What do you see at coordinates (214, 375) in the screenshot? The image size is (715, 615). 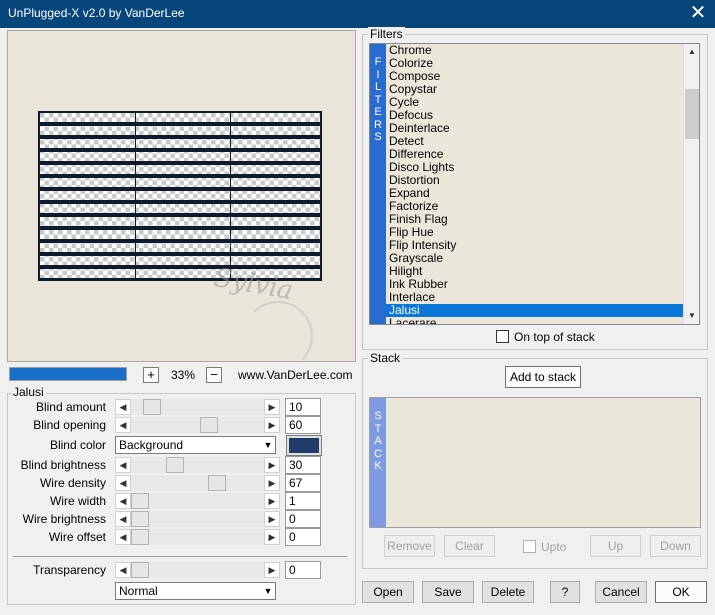 I see `zoom-out-button: −` at bounding box center [214, 375].